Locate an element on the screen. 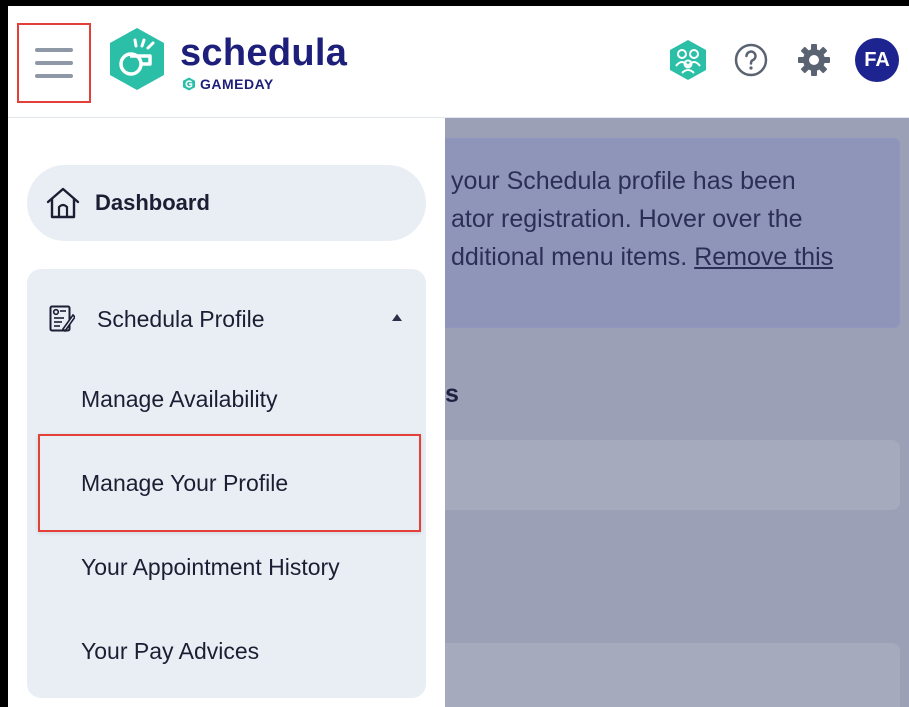 The width and height of the screenshot is (909, 707). user-avatar-button: FA is located at coordinates (877, 60).